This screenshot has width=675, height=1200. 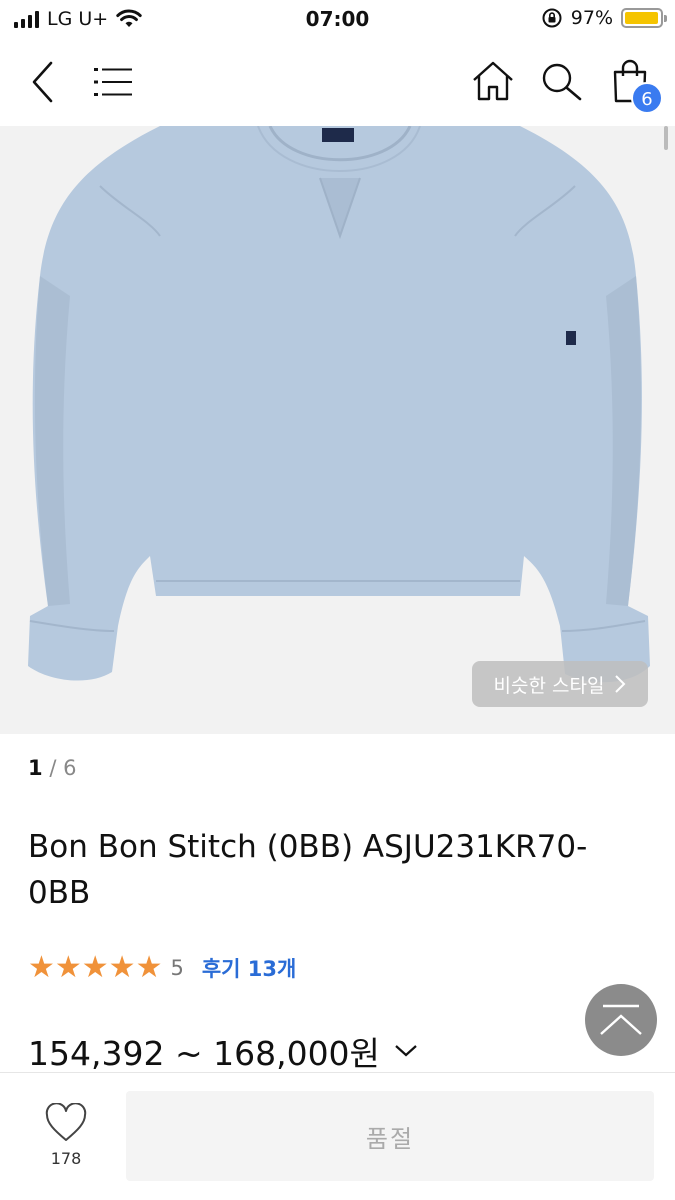 What do you see at coordinates (620, 684) in the screenshot?
I see `chevron-right-icon` at bounding box center [620, 684].